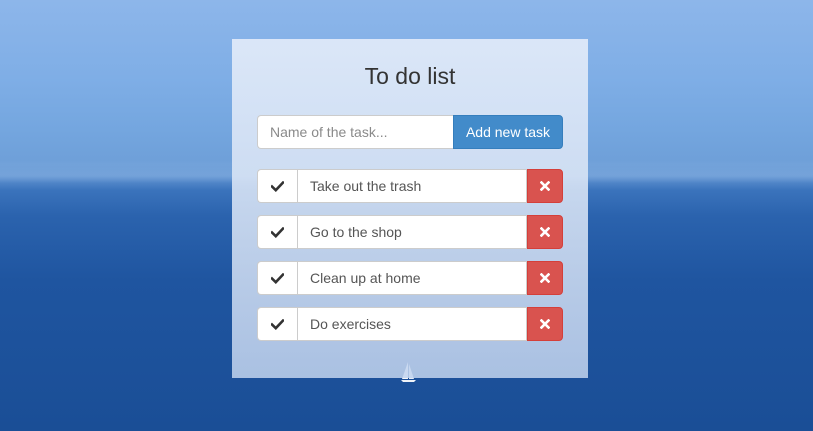 This screenshot has height=431, width=813. I want to click on task-item: Clean up at home, so click(410, 278).